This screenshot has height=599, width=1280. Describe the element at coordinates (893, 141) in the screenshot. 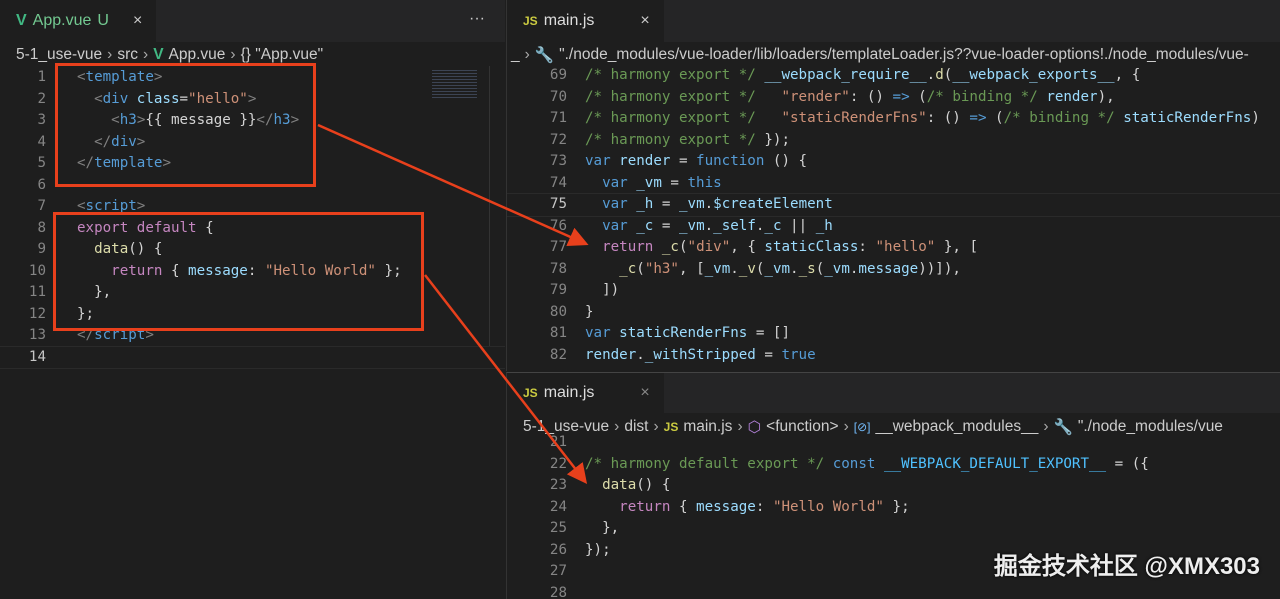

I see `code-line: 72 /* harmony export */ });` at that location.